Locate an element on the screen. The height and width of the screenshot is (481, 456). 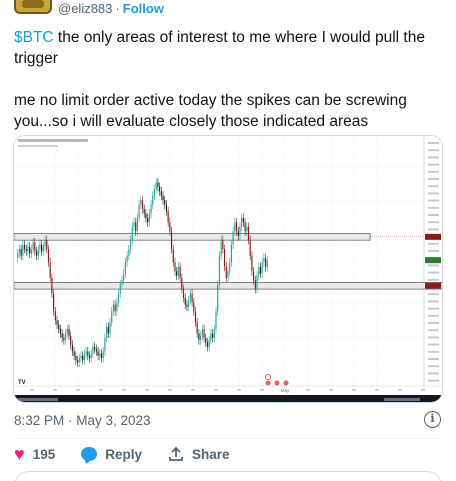
read-replies-button is located at coordinates (228, 476).